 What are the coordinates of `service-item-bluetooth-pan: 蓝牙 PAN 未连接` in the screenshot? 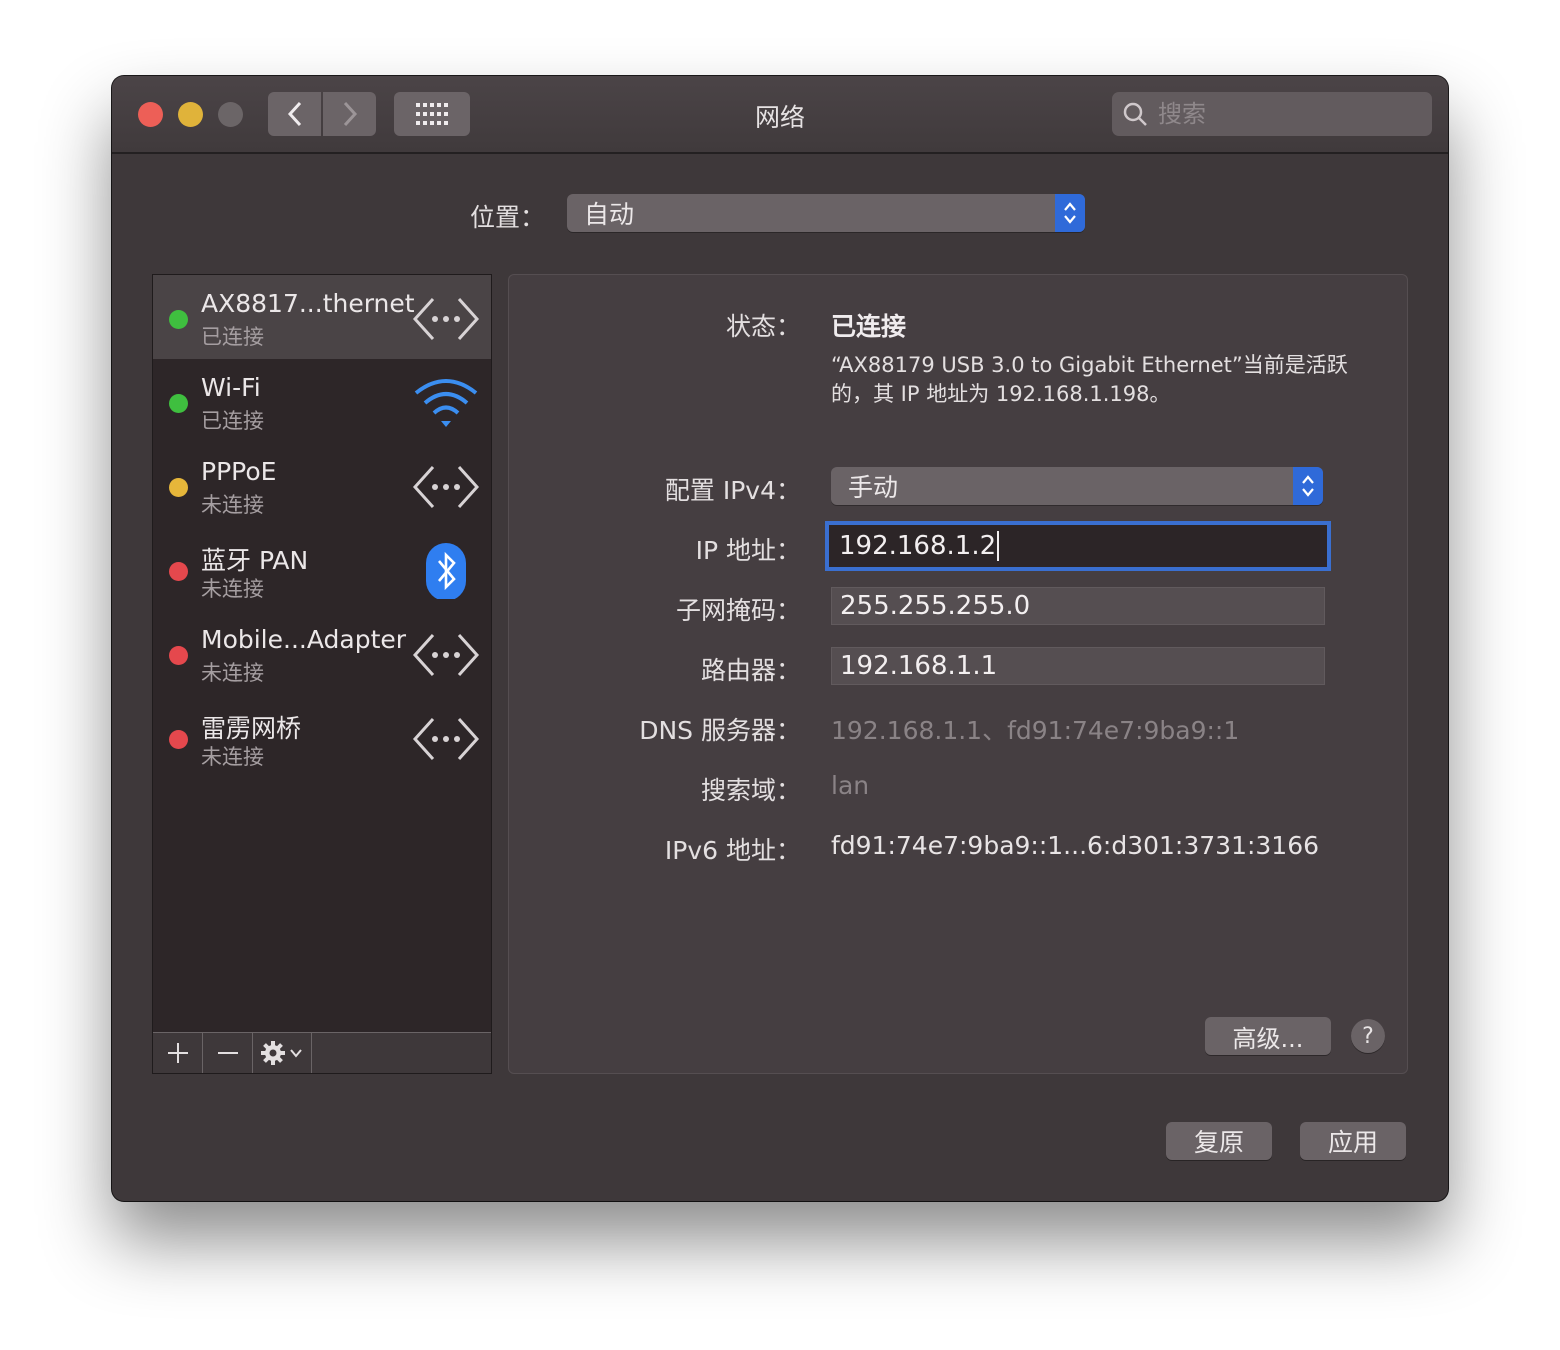 It's located at (322, 569).